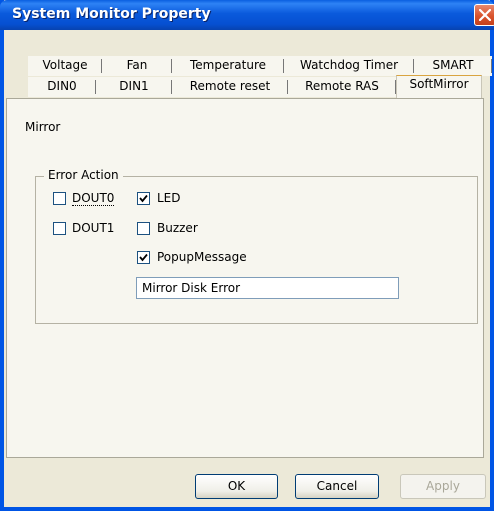 This screenshot has width=494, height=511. I want to click on tab-smart: SMART, so click(453, 66).